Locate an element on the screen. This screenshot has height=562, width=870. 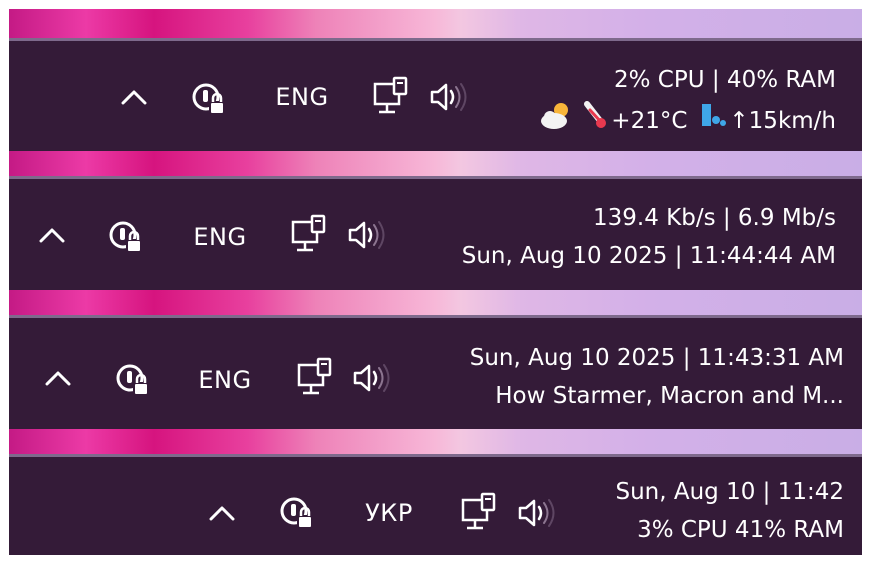
cpu-ram-usage: 3% CPU 41% RAM is located at coordinates (740, 530).